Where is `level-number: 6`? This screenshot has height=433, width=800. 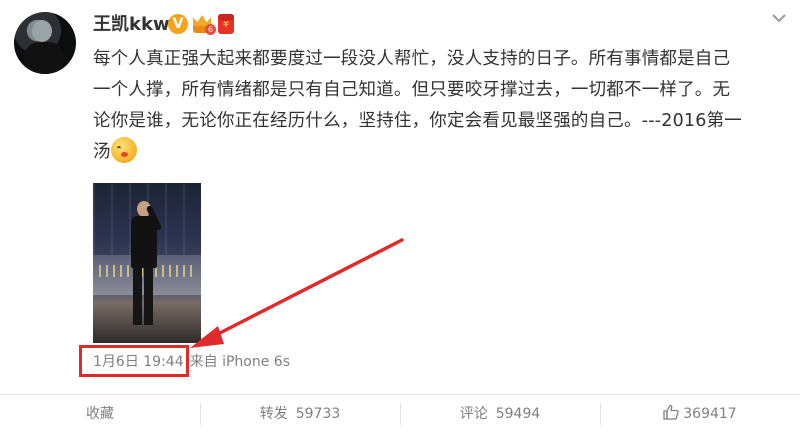 level-number: 6 is located at coordinates (210, 29).